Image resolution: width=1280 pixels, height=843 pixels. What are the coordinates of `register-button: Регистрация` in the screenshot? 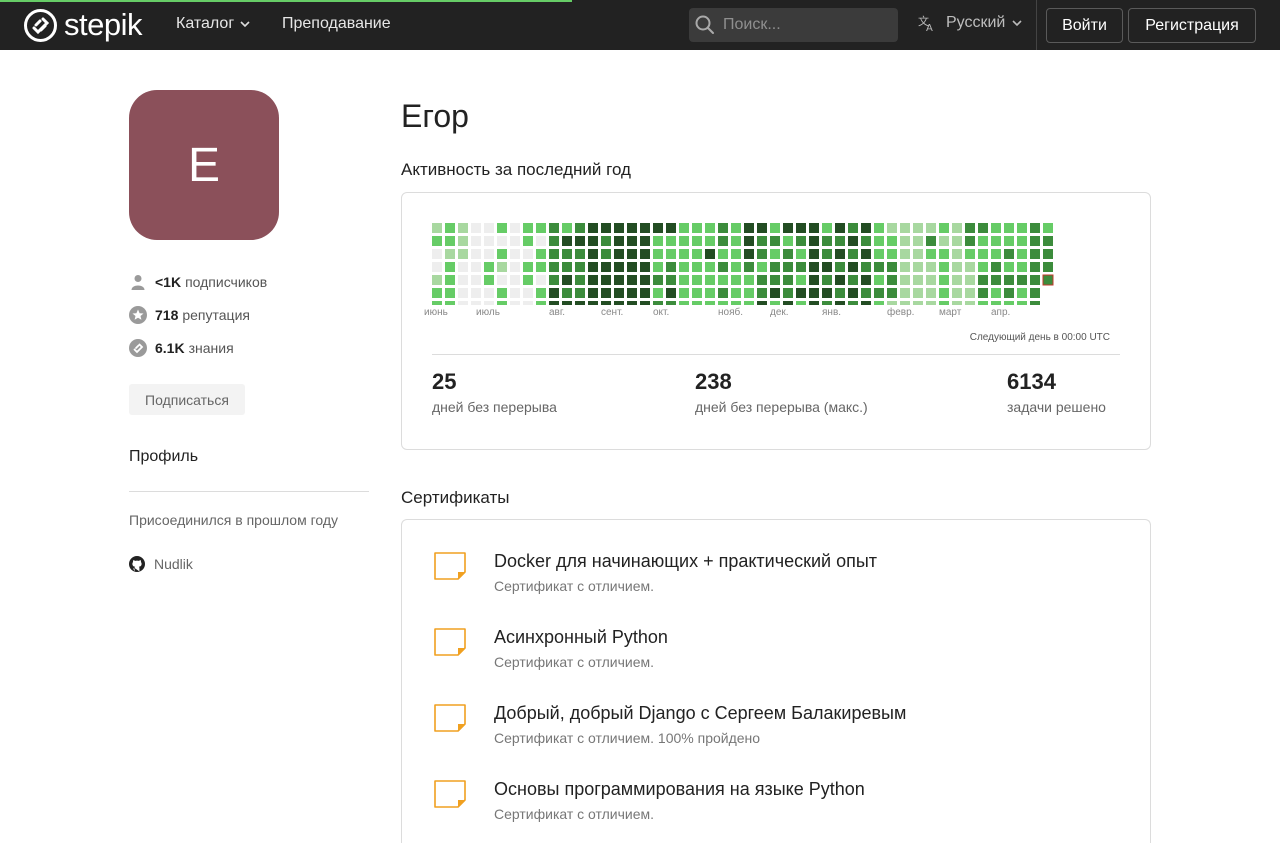 It's located at (1192, 25).